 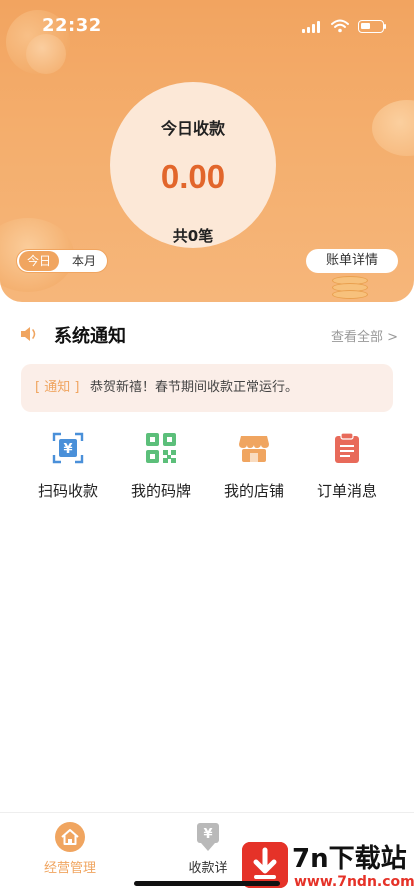 What do you see at coordinates (254, 449) in the screenshot?
I see `store-icon` at bounding box center [254, 449].